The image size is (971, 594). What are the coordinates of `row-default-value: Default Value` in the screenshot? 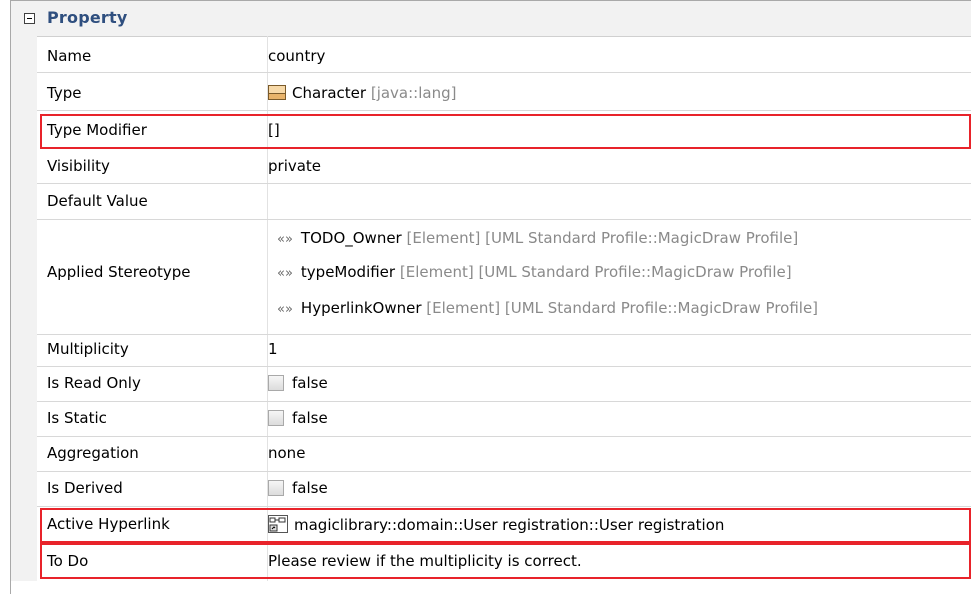 It's located at (504, 204).